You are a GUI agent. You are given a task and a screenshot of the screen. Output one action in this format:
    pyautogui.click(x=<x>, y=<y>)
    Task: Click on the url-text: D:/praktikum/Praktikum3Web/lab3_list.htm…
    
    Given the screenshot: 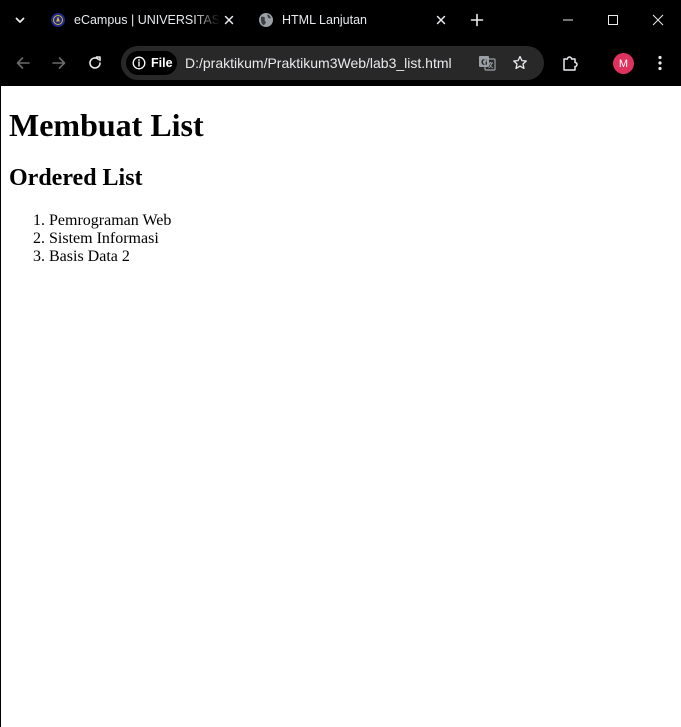 What is the action you would take?
    pyautogui.click(x=318, y=63)
    